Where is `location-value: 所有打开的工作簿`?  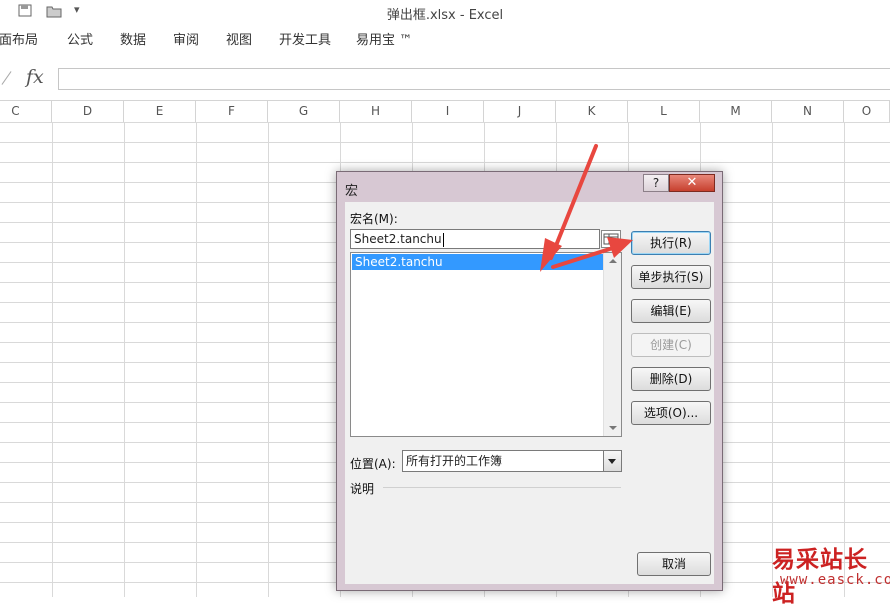 location-value: 所有打开的工作簿 is located at coordinates (454, 461).